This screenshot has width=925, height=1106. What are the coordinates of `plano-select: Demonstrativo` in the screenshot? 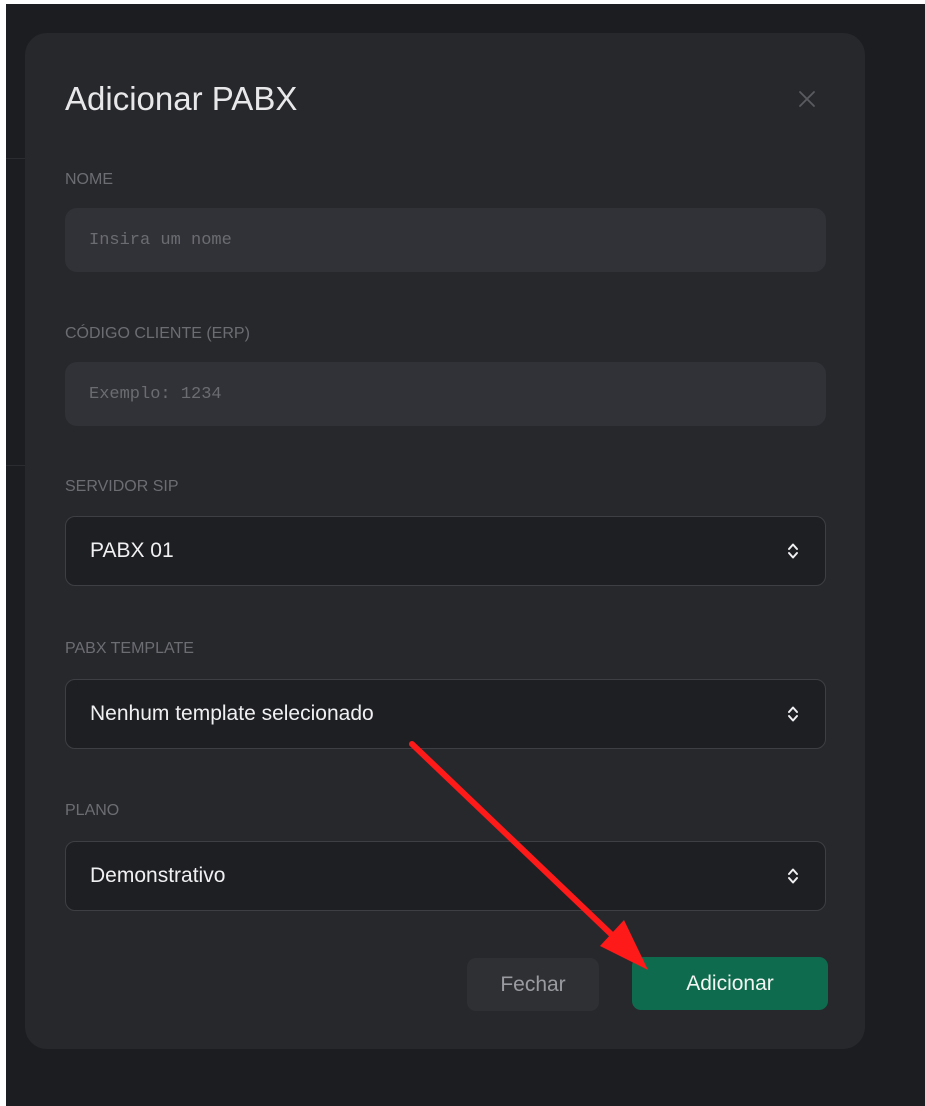 It's located at (445, 876).